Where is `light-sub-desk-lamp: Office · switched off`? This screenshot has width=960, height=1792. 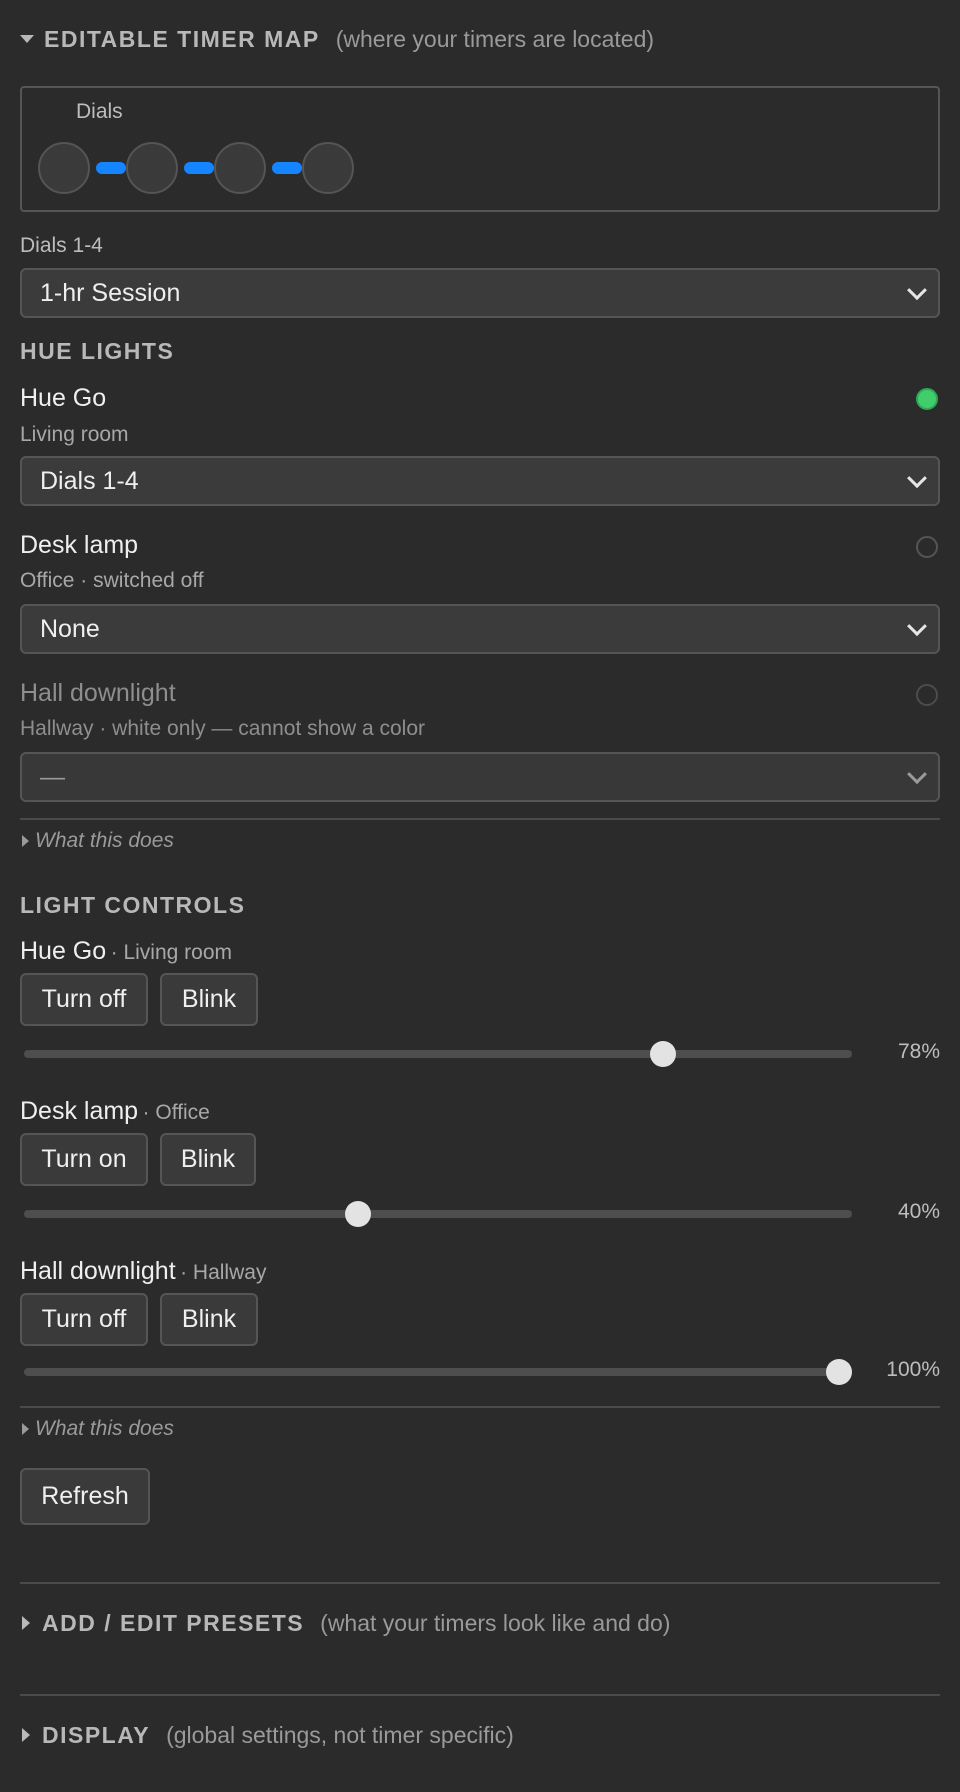 light-sub-desk-lamp: Office · switched off is located at coordinates (112, 580).